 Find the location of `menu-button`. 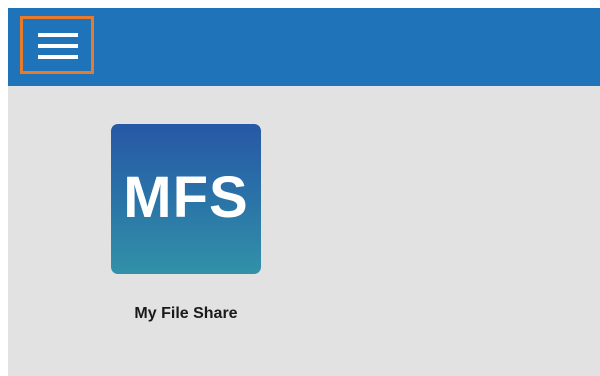

menu-button is located at coordinates (57, 45).